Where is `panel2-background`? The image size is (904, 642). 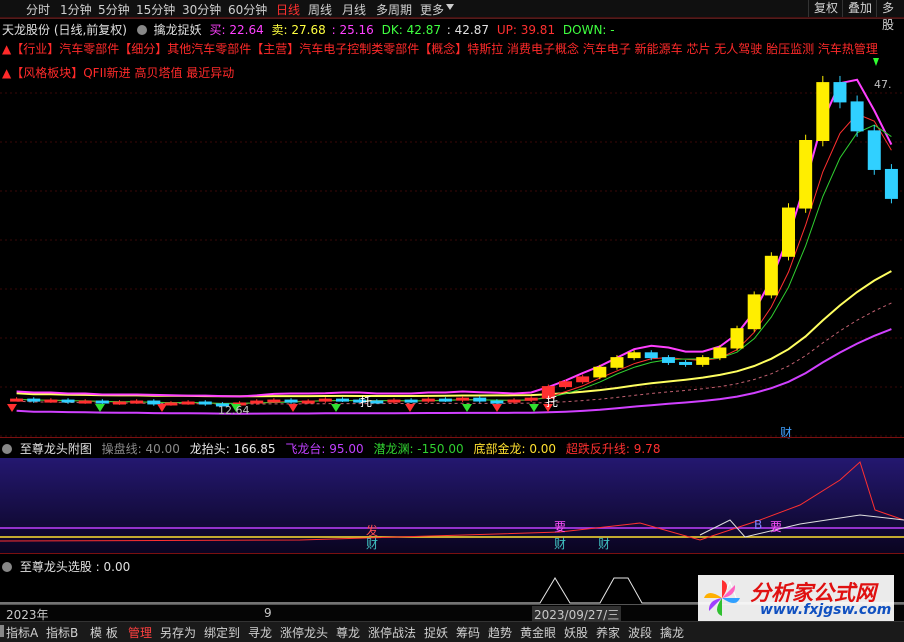 panel2-background is located at coordinates (452, 505).